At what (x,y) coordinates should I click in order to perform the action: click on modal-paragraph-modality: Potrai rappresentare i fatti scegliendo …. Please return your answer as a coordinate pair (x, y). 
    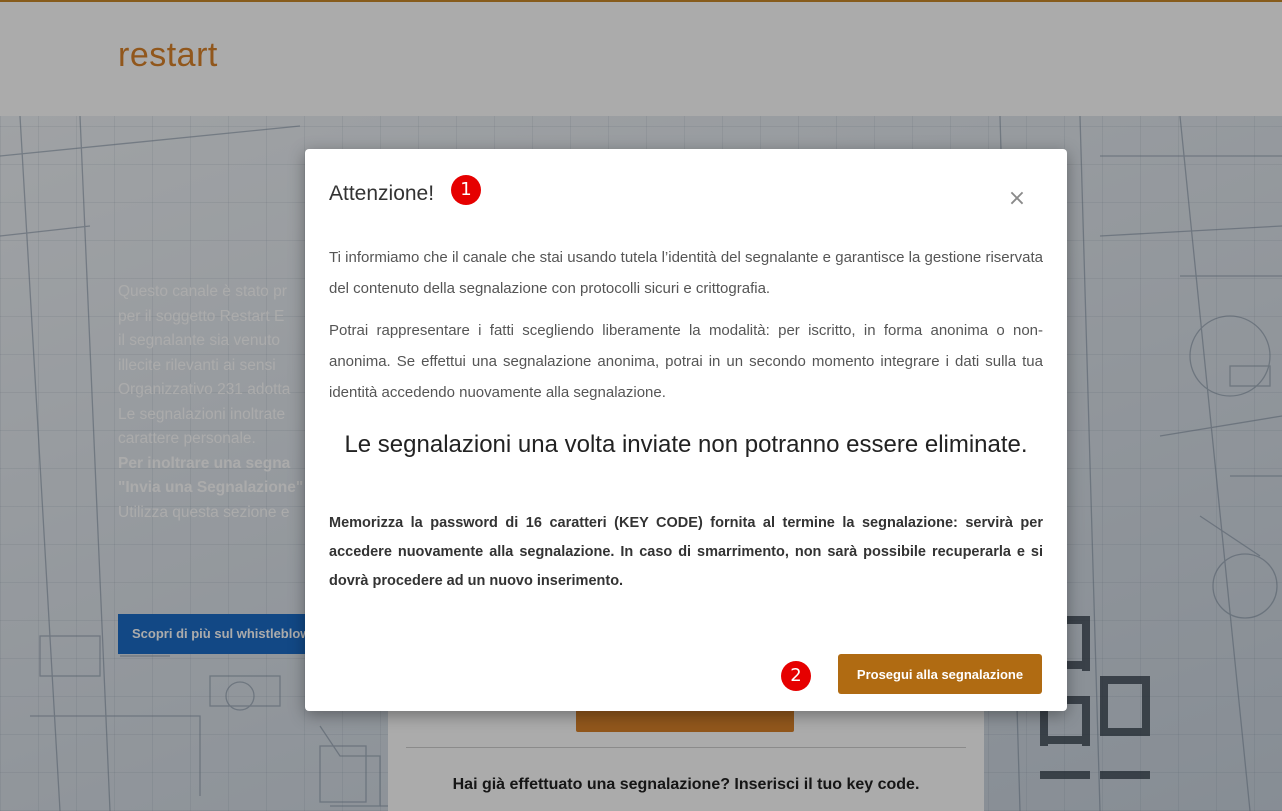
    Looking at the image, I should click on (686, 361).